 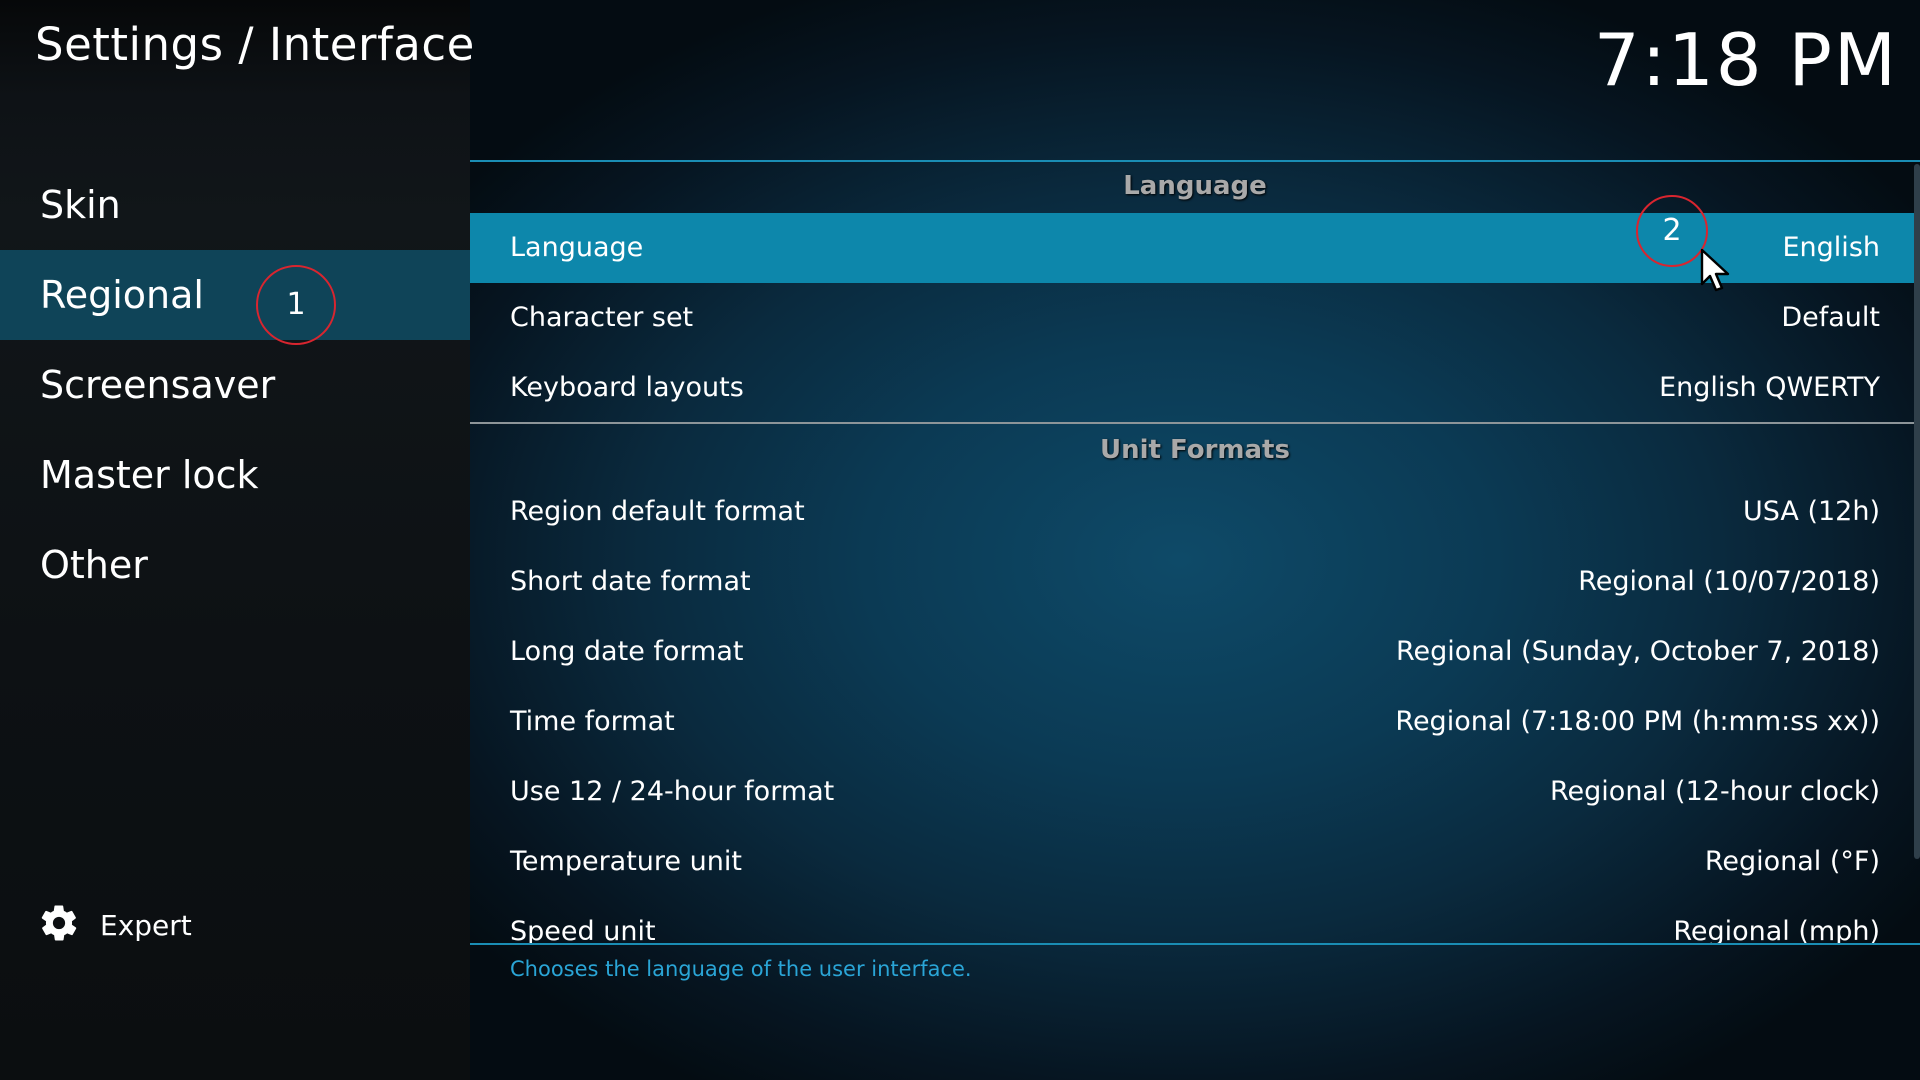 I want to click on setting-value: Default, so click(x=1830, y=317).